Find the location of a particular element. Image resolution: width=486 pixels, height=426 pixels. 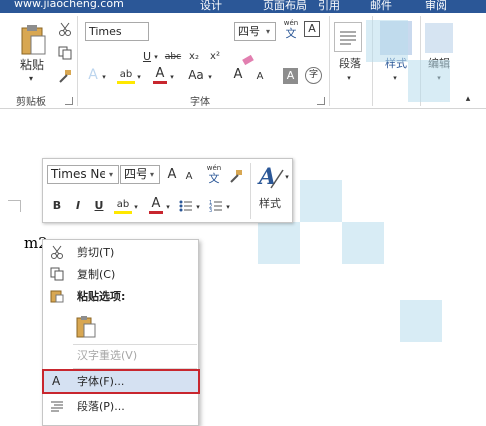

paste-dropdown-icon: ▾ is located at coordinates (31, 79).